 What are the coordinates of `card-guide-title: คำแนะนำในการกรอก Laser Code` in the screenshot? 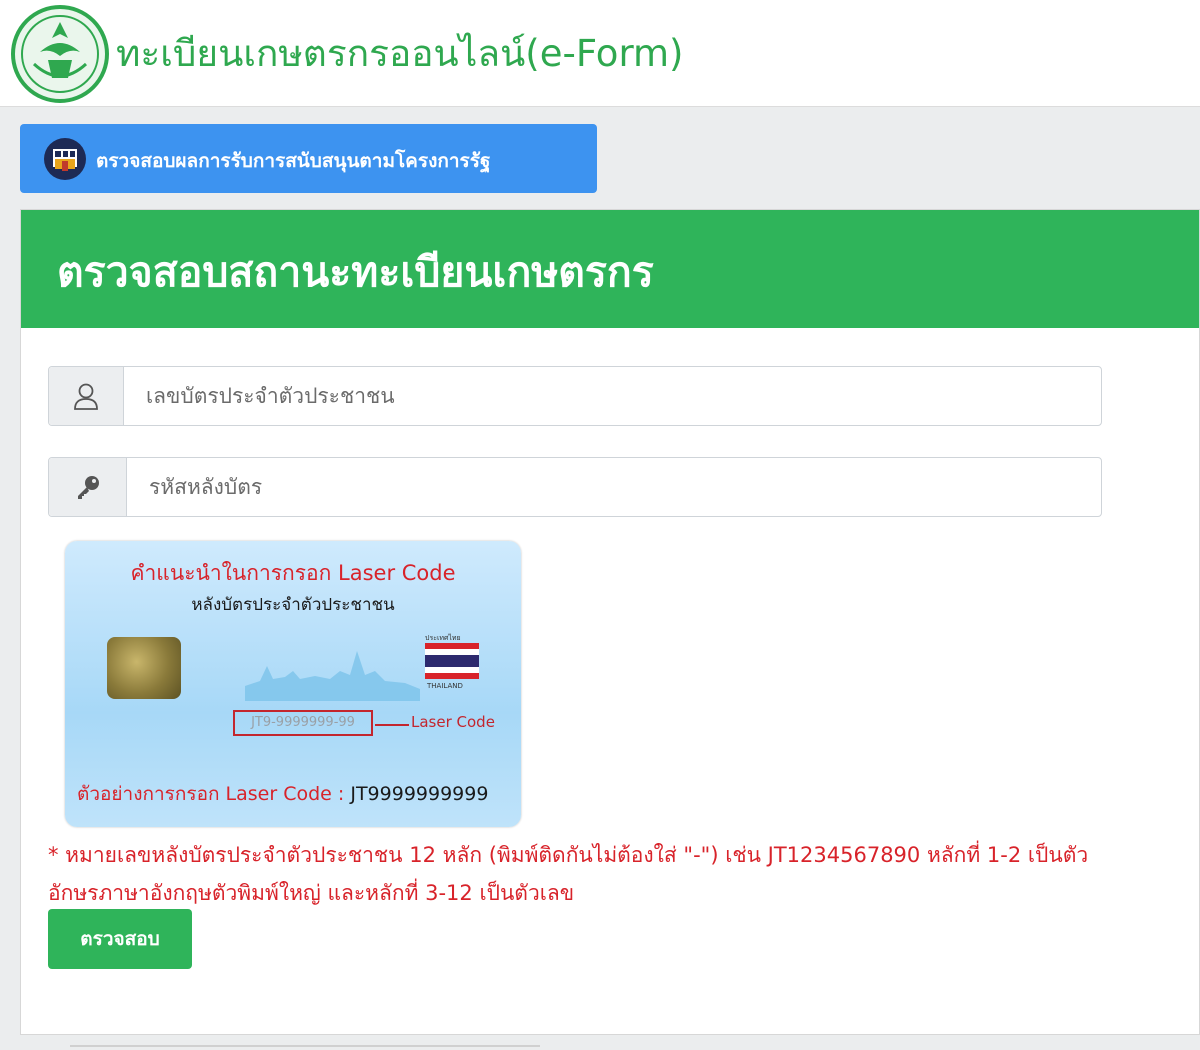 It's located at (293, 573).